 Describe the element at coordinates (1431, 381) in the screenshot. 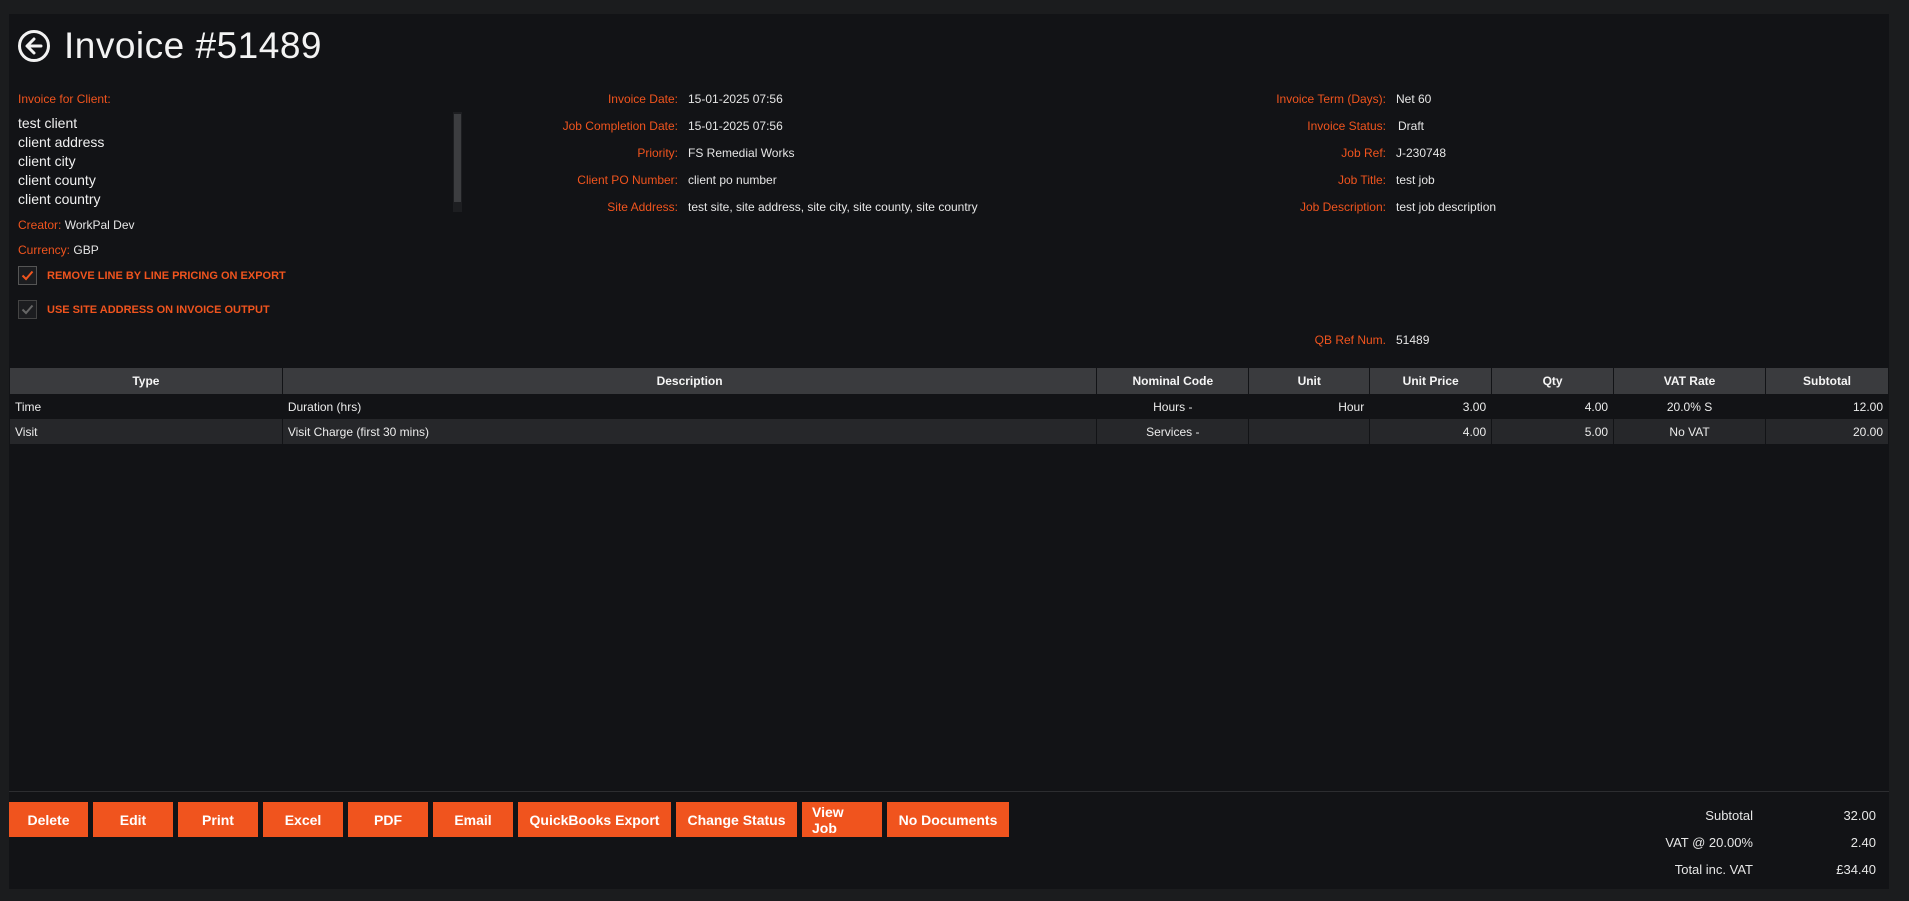

I see `column-header: Unit Price` at that location.